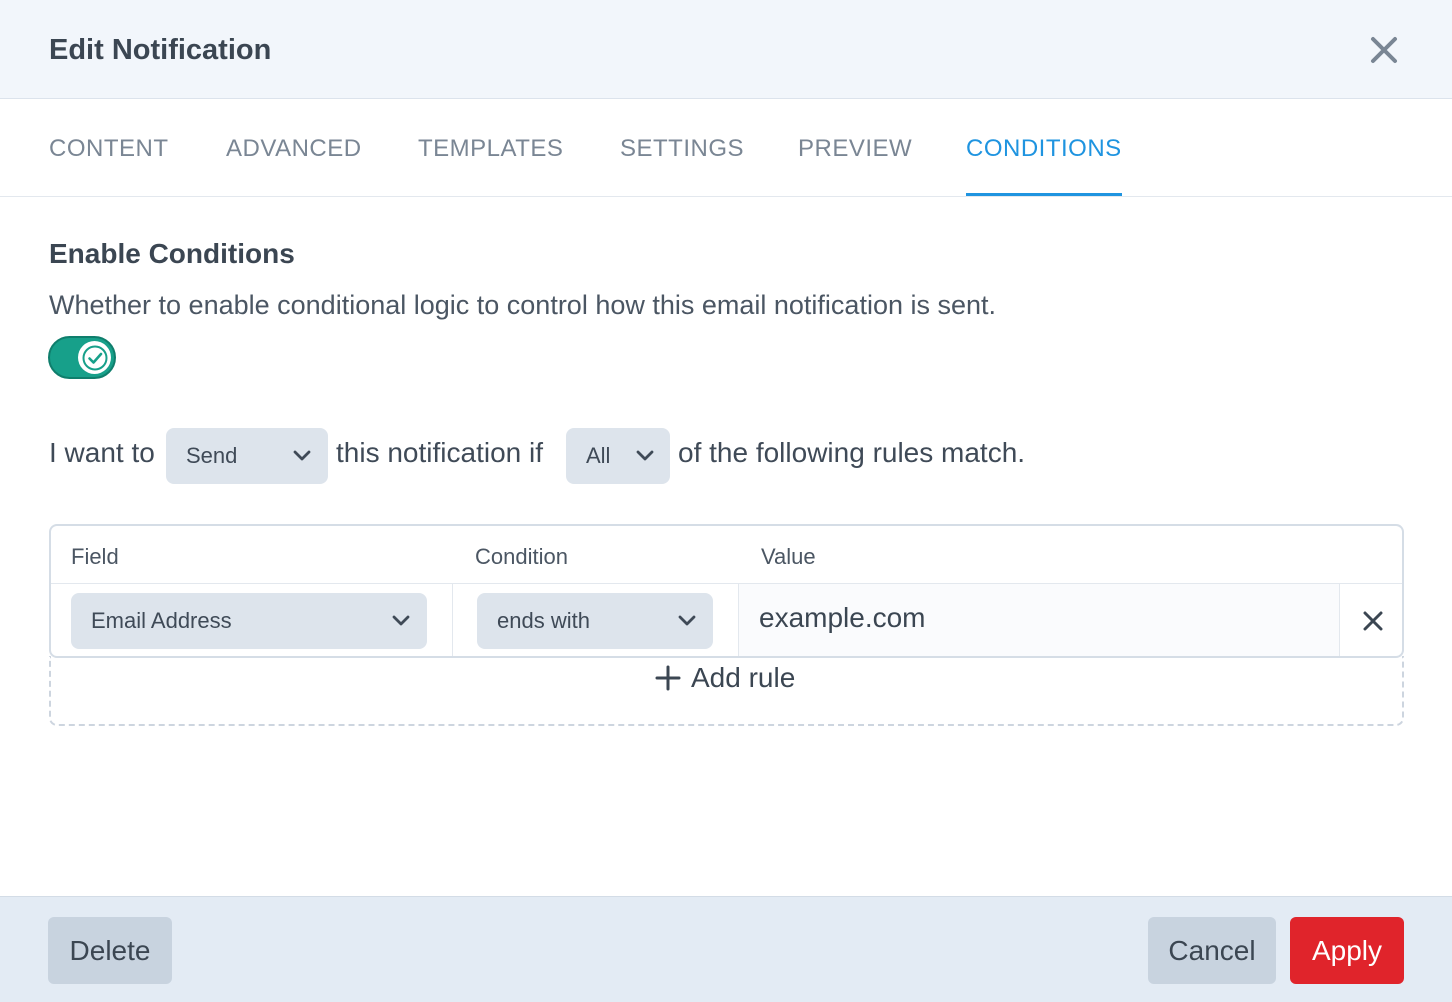 Image resolution: width=1452 pixels, height=1002 pixels. Describe the element at coordinates (110, 950) in the screenshot. I see `delete-button: Delete` at that location.